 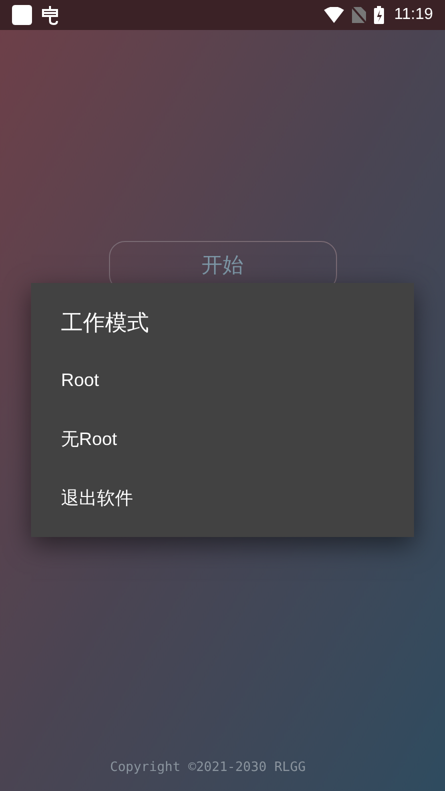 What do you see at coordinates (379, 15) in the screenshot?
I see `battery-charging-icon` at bounding box center [379, 15].